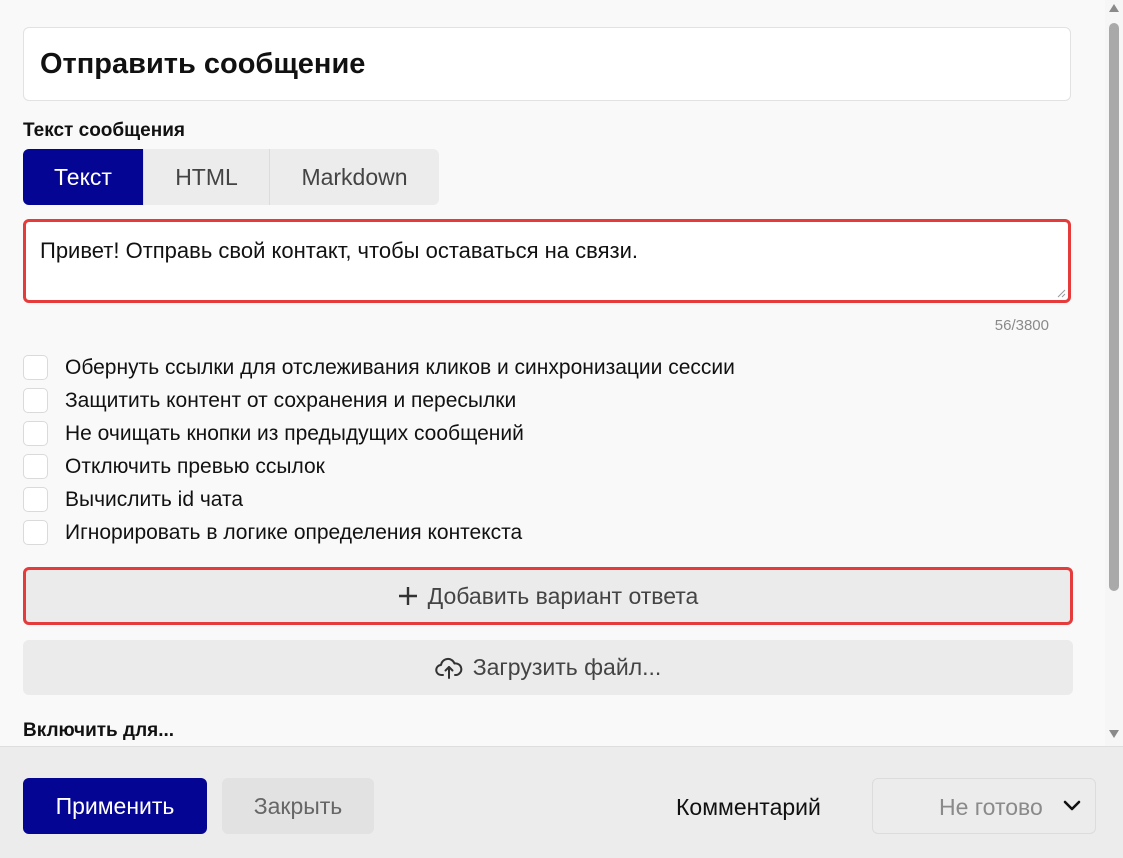 This screenshot has width=1123, height=858. What do you see at coordinates (1061, 293) in the screenshot?
I see `resize-grip-icon` at bounding box center [1061, 293].